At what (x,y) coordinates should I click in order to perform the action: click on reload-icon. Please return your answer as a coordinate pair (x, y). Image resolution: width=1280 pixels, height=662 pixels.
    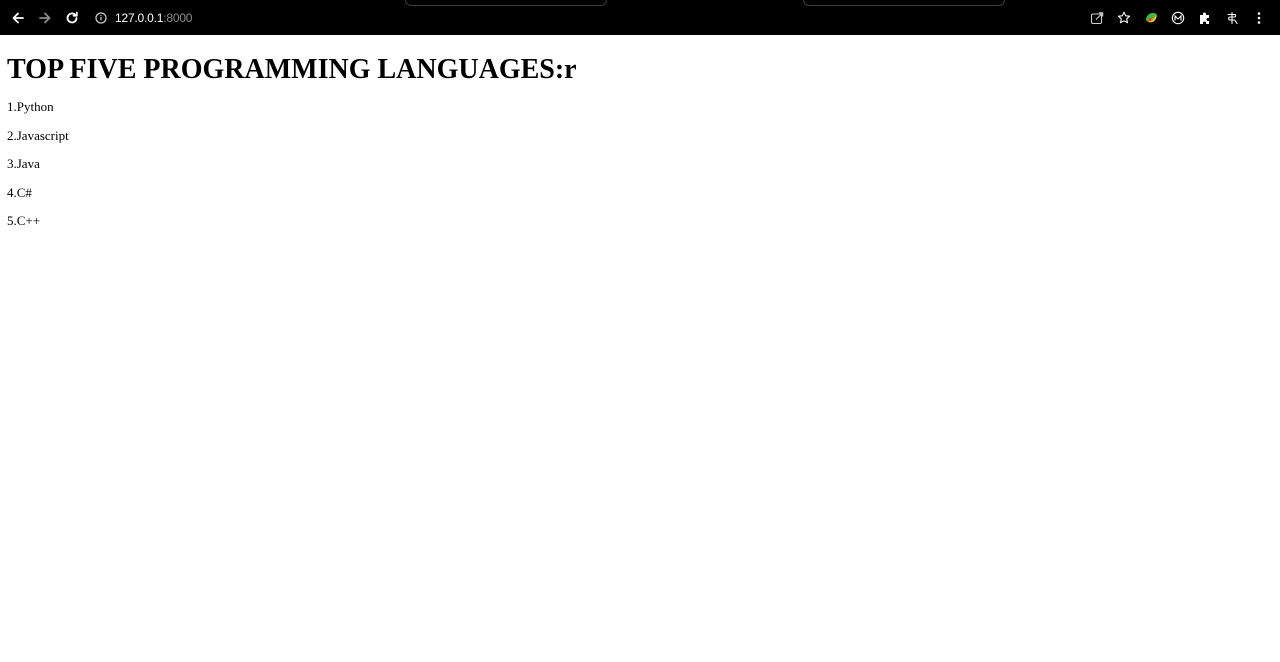
    Looking at the image, I should click on (72, 17).